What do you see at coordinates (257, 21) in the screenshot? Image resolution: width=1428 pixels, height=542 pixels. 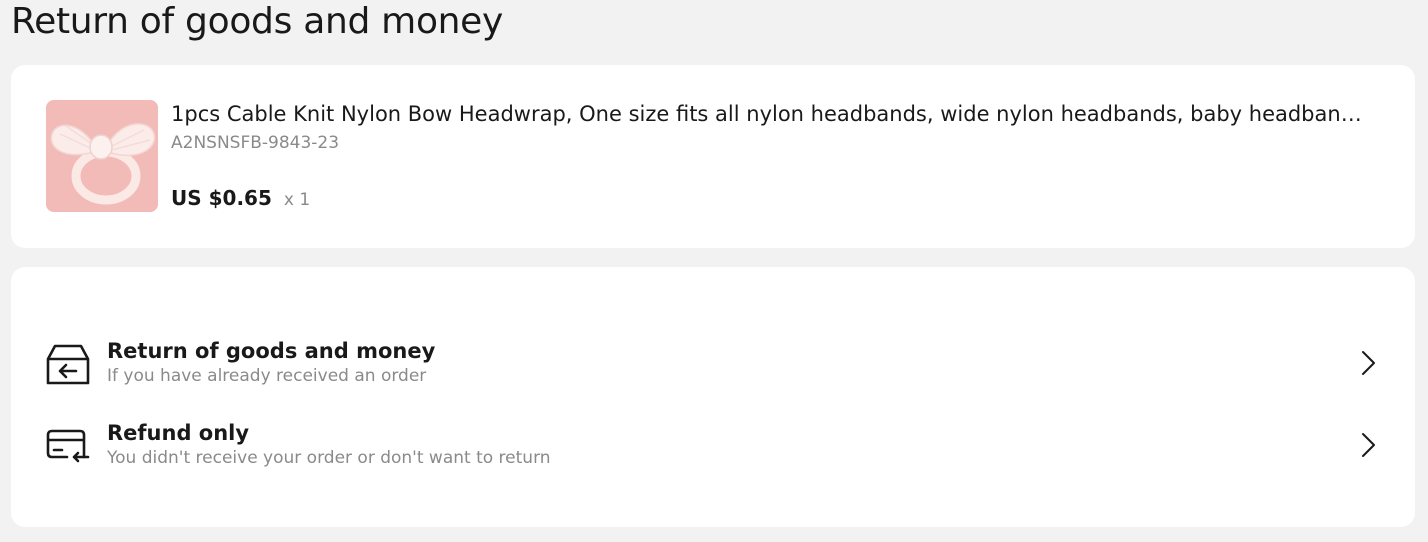 I see `page-title: Return of goods and money` at bounding box center [257, 21].